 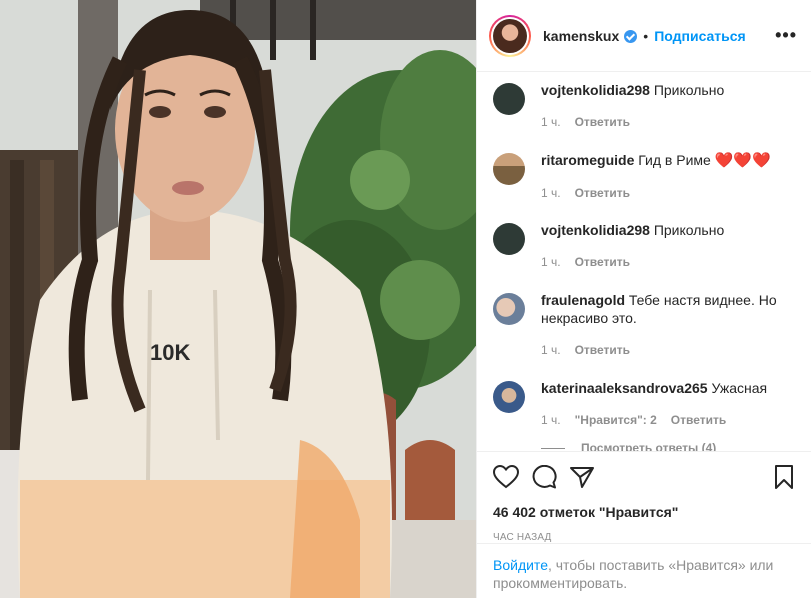 I want to click on follow-button: Подписаться, so click(x=700, y=36).